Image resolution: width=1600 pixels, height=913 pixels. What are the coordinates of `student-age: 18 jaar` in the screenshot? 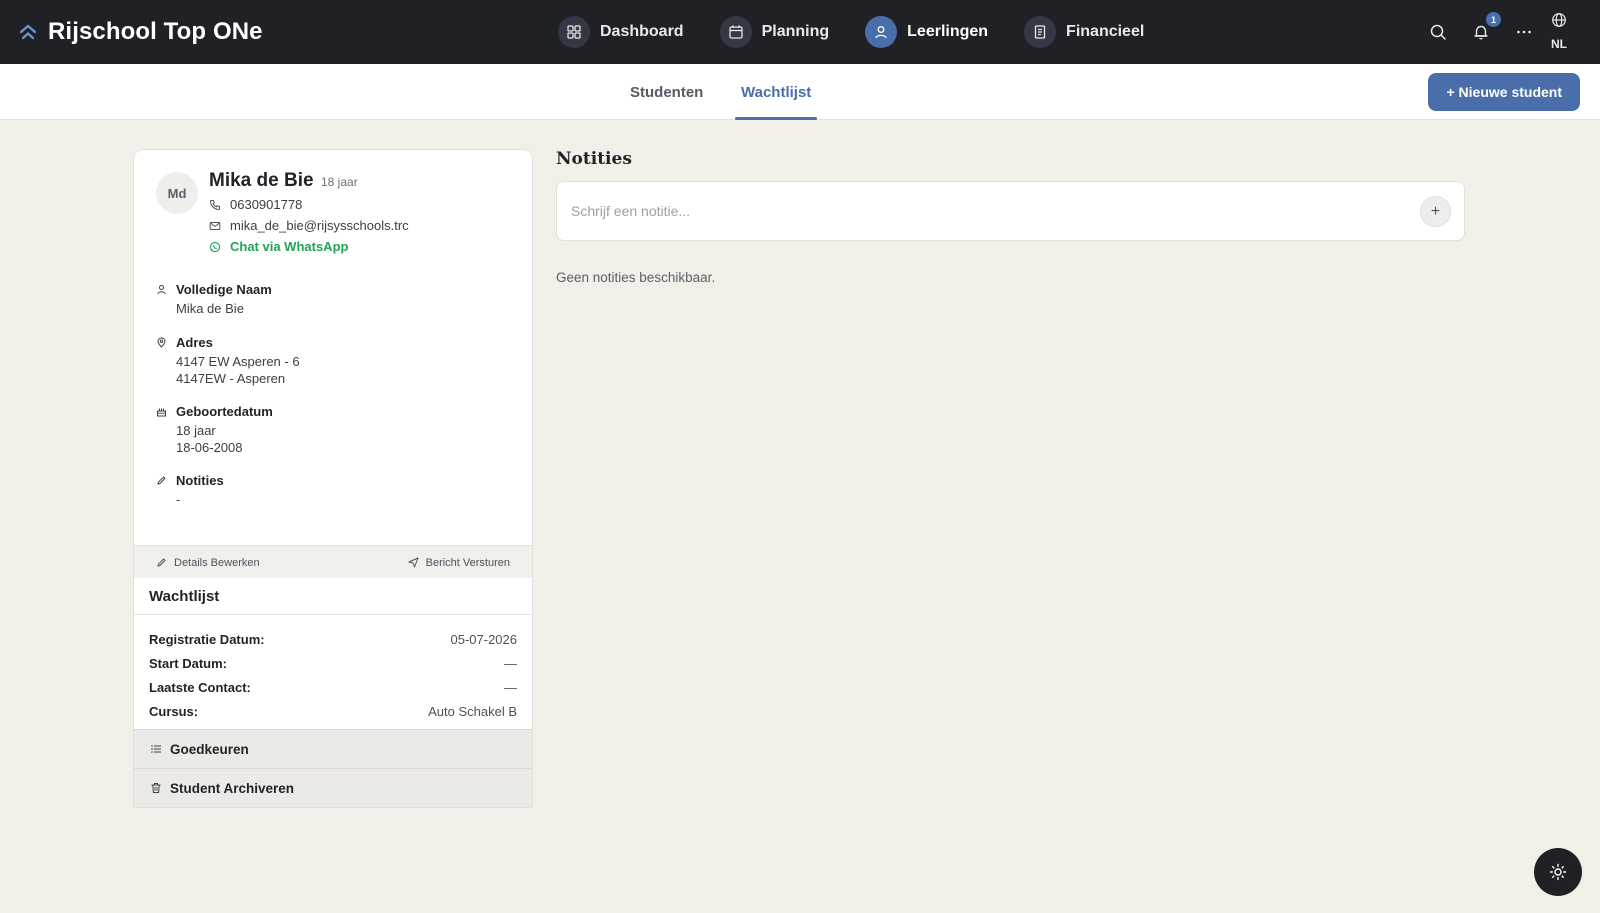 It's located at (339, 182).